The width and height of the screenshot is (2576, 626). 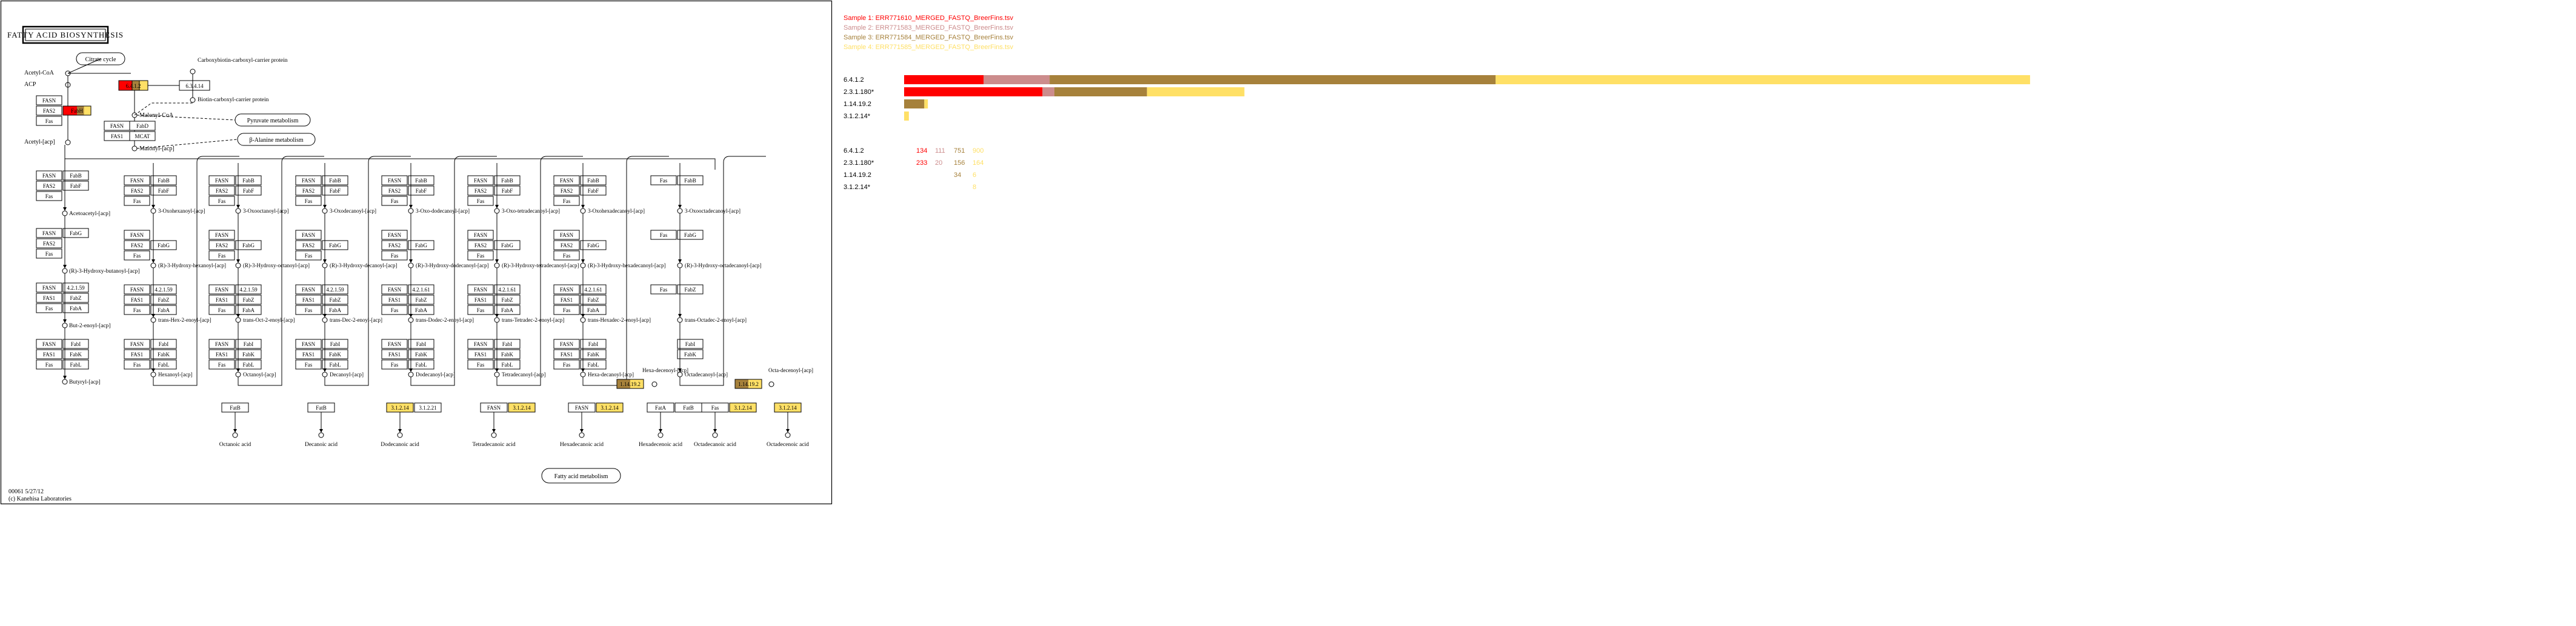 What do you see at coordinates (142, 126) in the screenshot?
I see `gene-box-fabd: FabD` at bounding box center [142, 126].